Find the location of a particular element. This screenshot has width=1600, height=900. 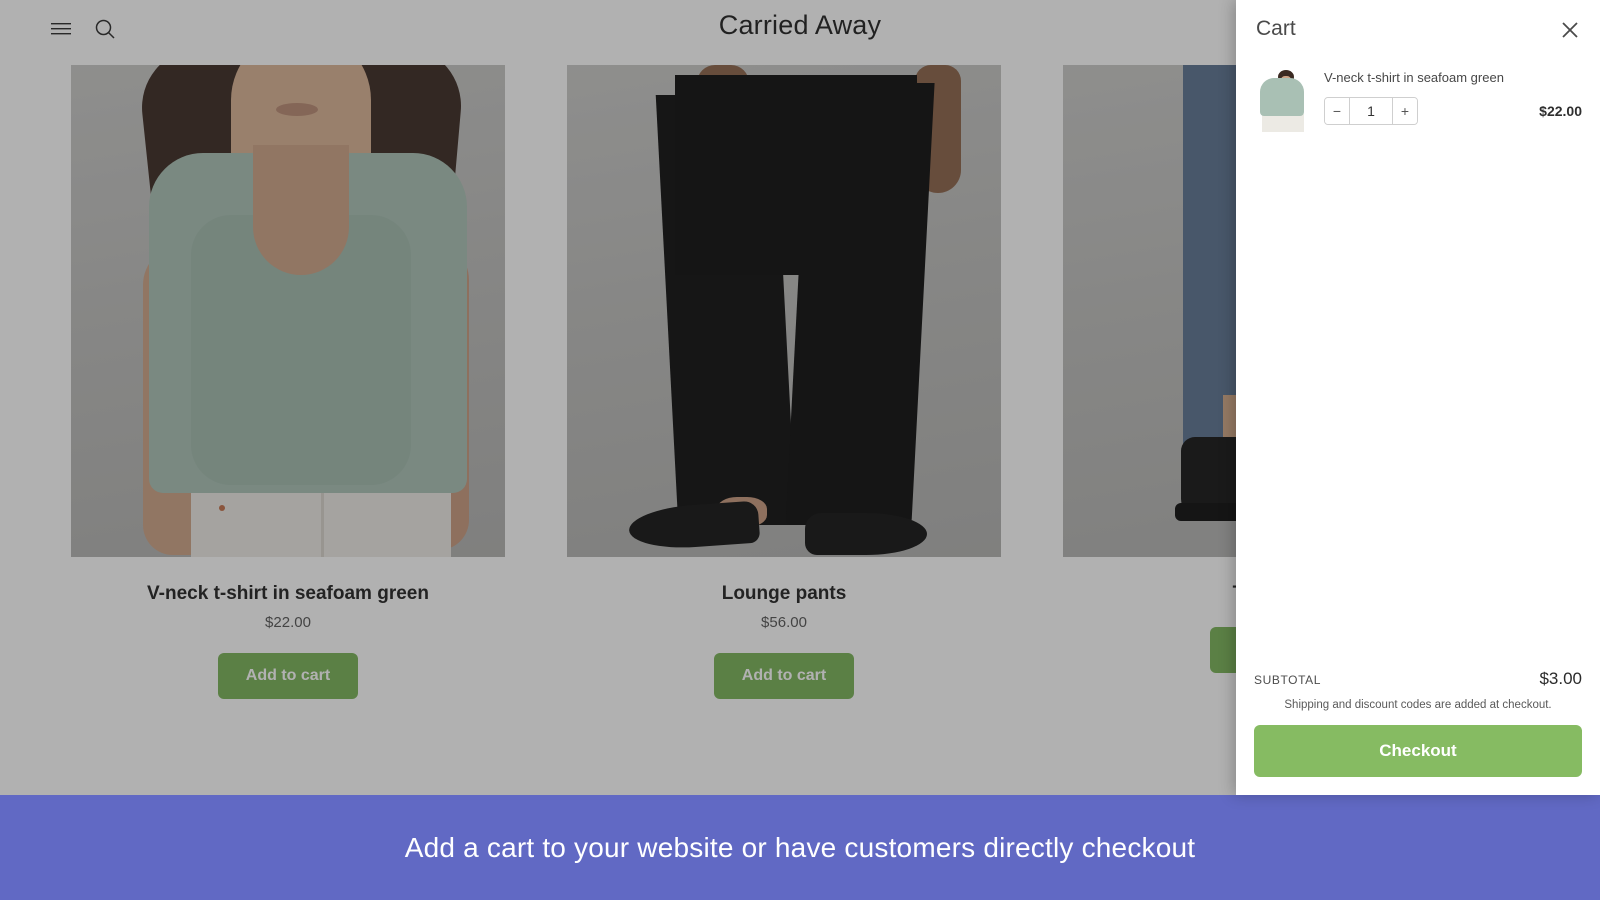

checkout-button: Checkout is located at coordinates (1418, 751).